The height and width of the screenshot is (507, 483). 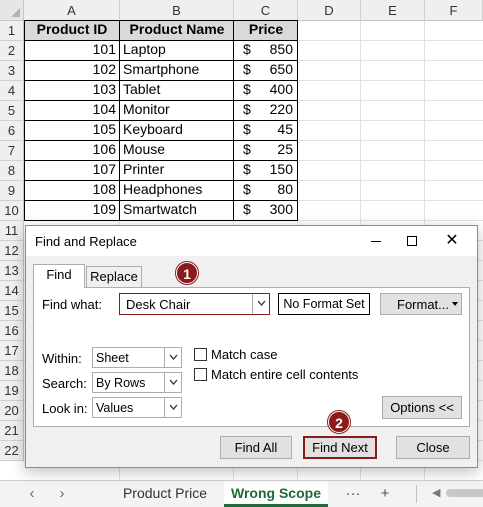 What do you see at coordinates (12, 131) in the screenshot?
I see `row-header-6: 6` at bounding box center [12, 131].